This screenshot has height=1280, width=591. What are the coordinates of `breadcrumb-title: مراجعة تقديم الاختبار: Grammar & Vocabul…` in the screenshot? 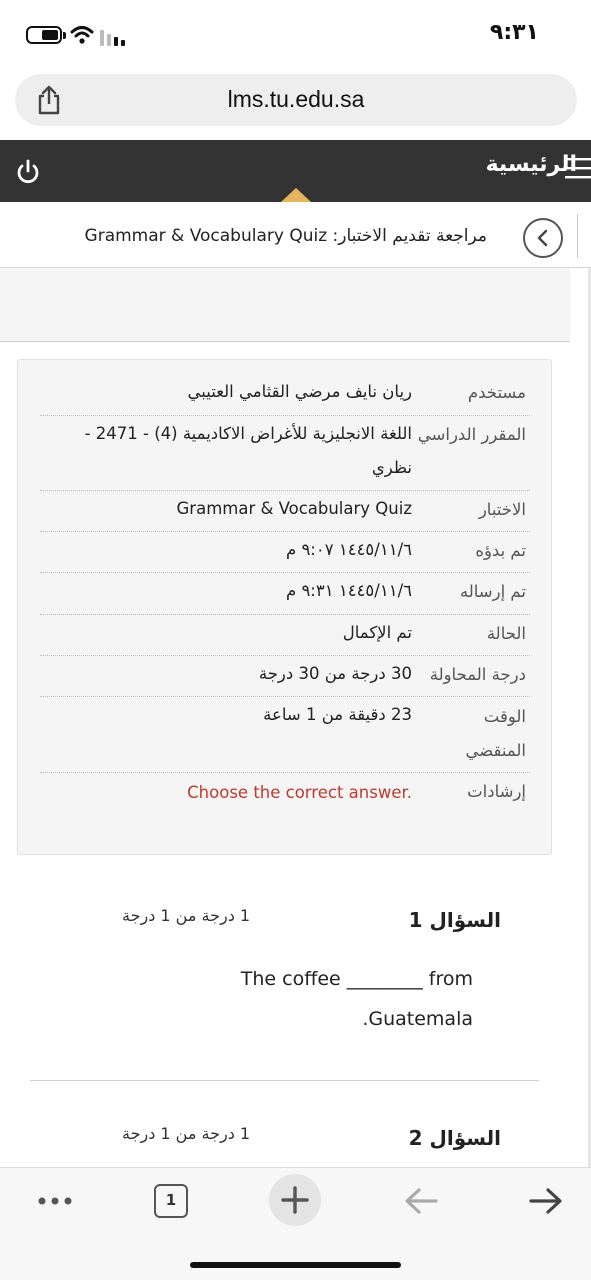 It's located at (285, 236).